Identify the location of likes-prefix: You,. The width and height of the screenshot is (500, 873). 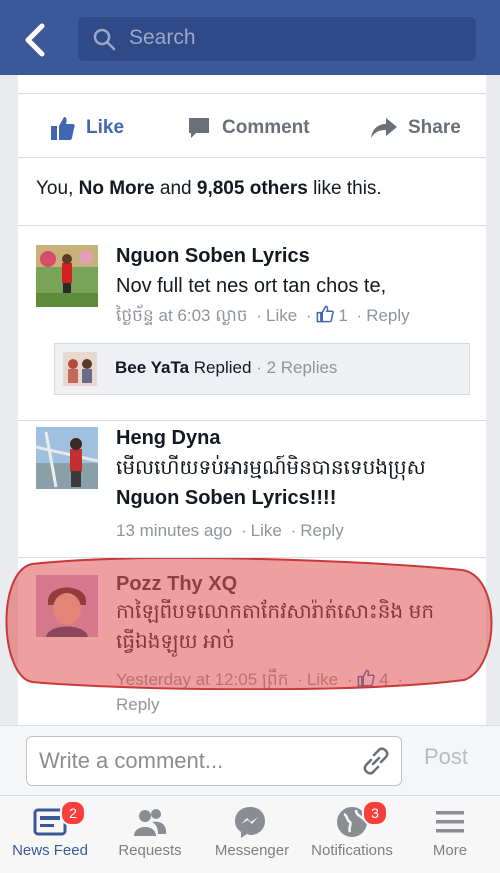
(57, 188).